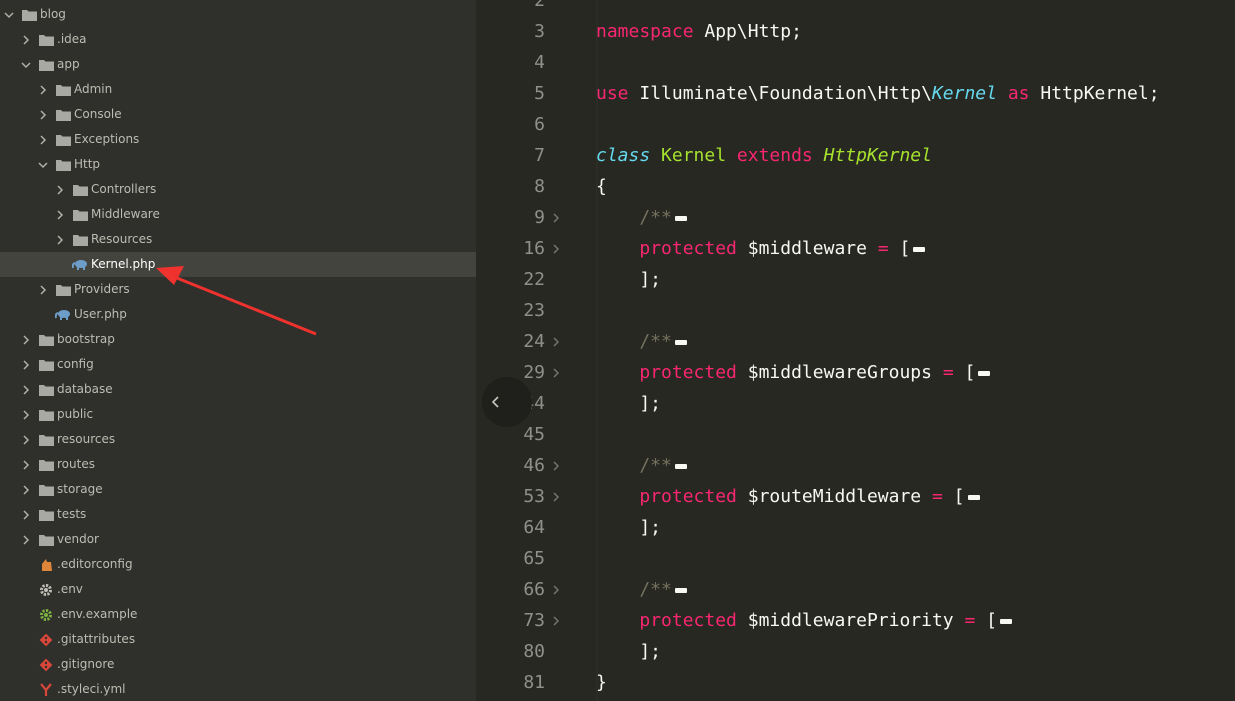 This screenshot has width=1235, height=701. I want to click on tree-folder-item: Controllers, so click(238, 189).